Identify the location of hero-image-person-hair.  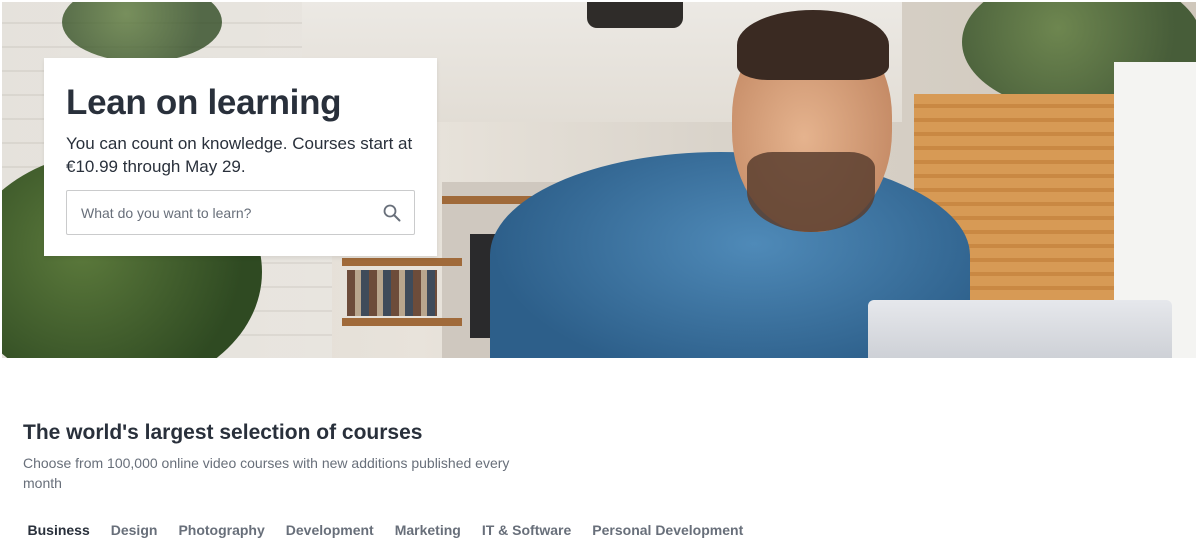
(813, 45).